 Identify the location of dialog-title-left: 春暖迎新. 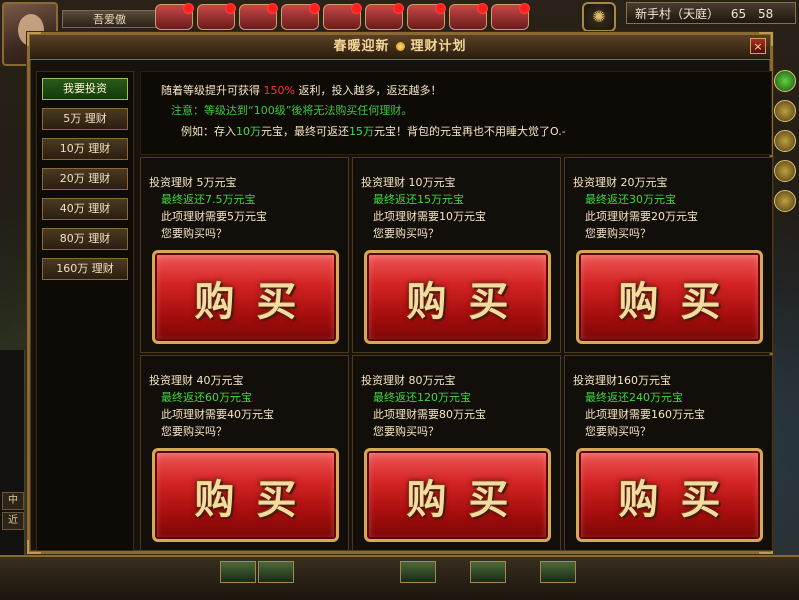
(361, 46).